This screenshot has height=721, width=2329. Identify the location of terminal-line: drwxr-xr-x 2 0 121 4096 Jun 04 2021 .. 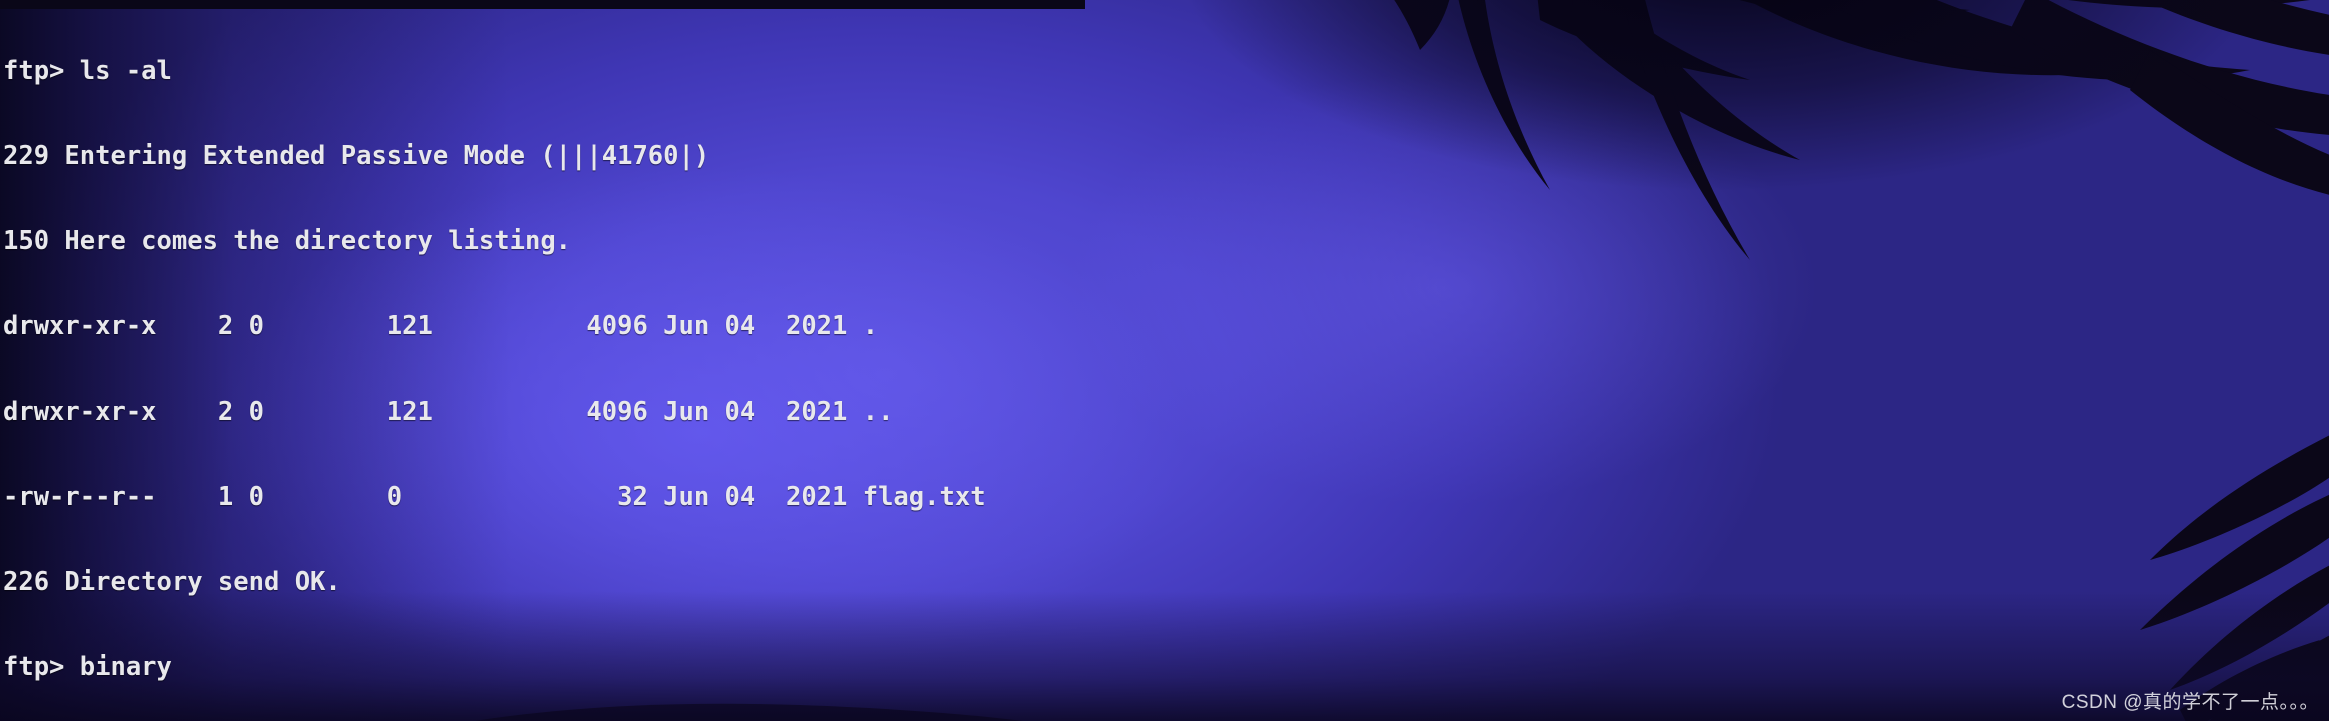
(441, 326).